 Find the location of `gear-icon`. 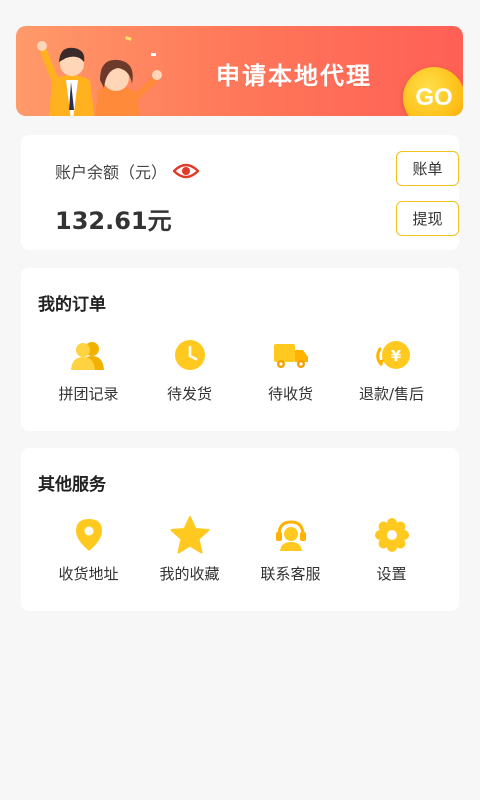

gear-icon is located at coordinates (391, 535).